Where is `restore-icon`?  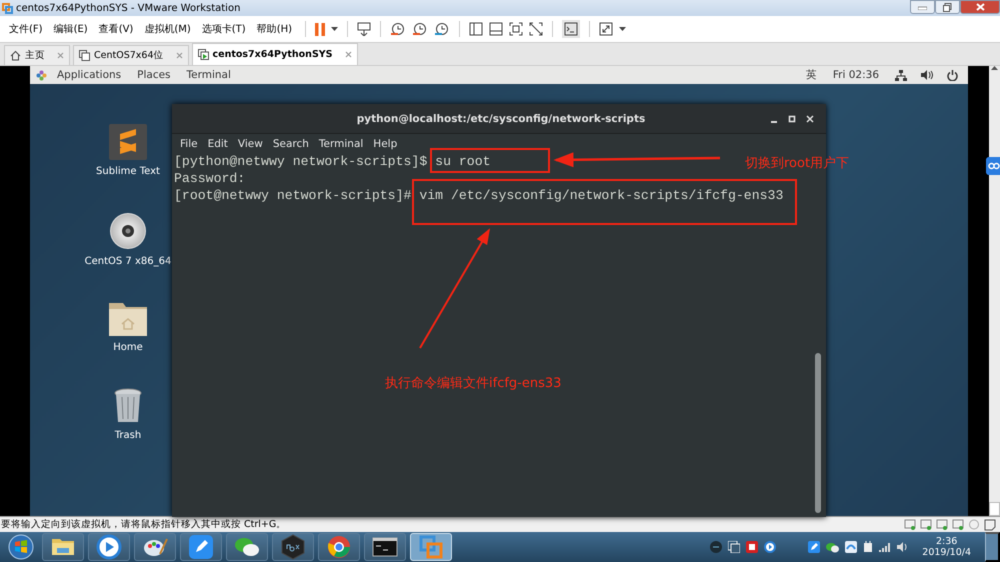 restore-icon is located at coordinates (947, 7).